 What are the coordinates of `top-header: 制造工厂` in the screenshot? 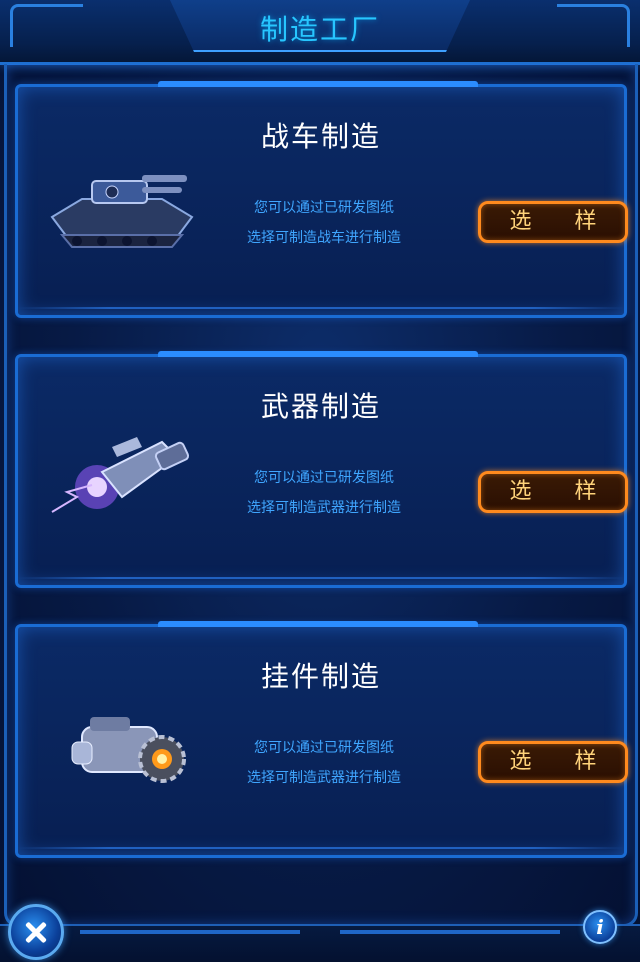 It's located at (320, 32).